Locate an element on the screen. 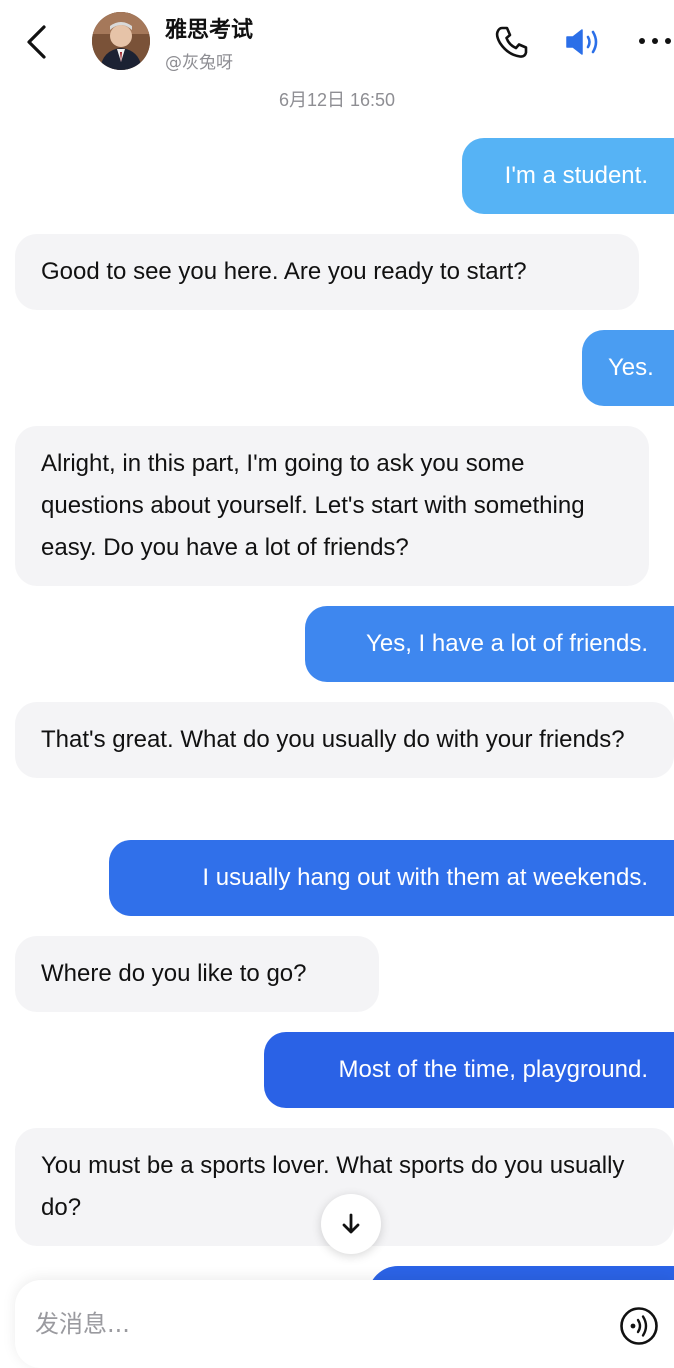  message-timestamp: 6月12日 16:50 is located at coordinates (337, 100).